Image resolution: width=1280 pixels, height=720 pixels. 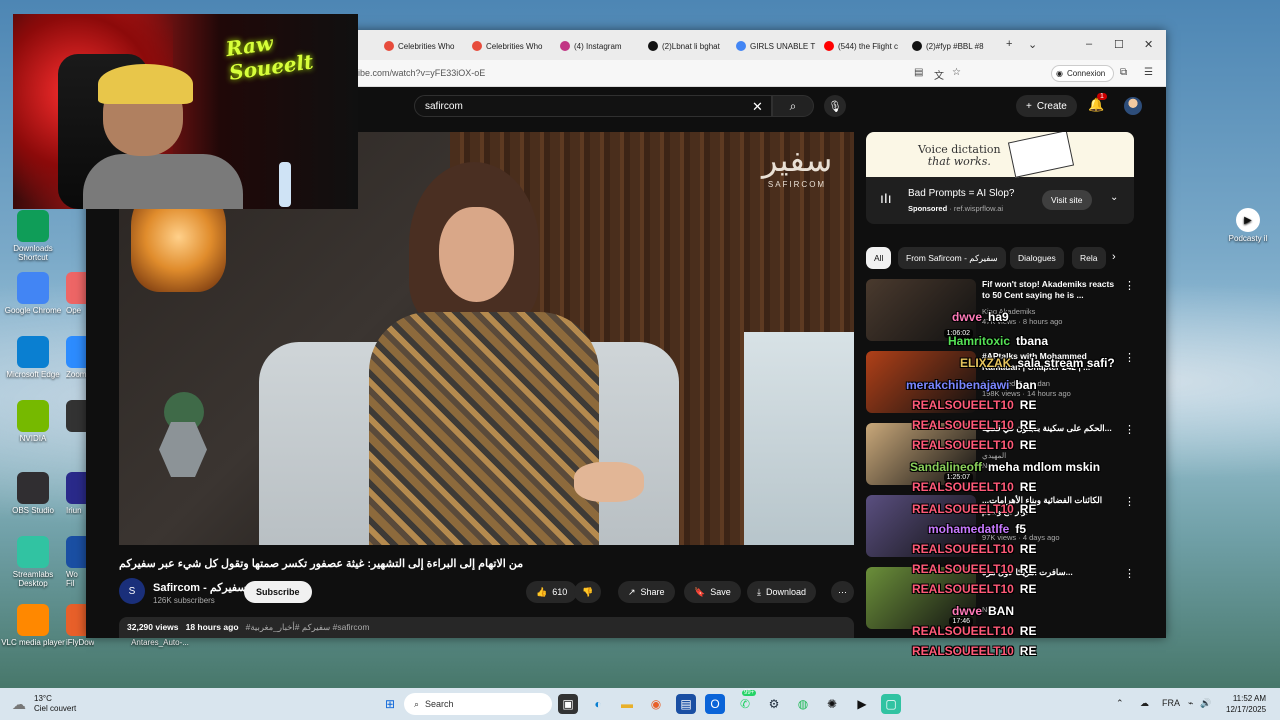 I want to click on weather-temp: 13°C, so click(x=43, y=698).